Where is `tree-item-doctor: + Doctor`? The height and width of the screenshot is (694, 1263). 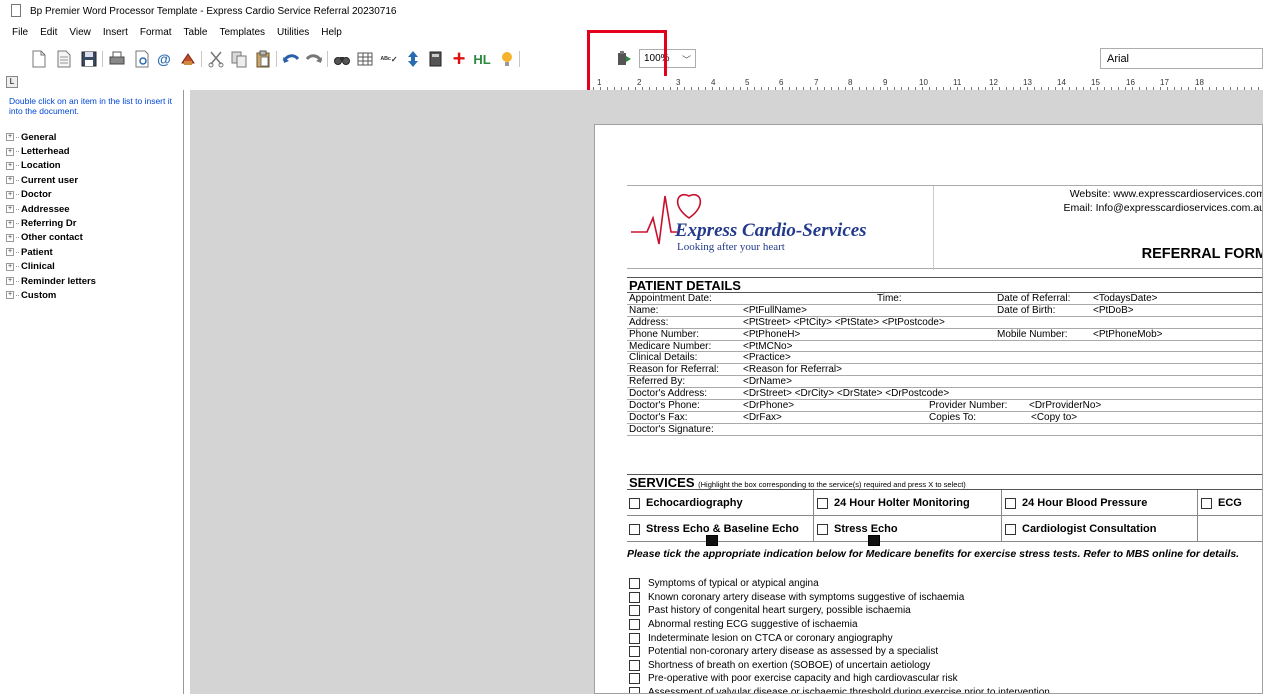 tree-item-doctor: + Doctor is located at coordinates (51, 195).